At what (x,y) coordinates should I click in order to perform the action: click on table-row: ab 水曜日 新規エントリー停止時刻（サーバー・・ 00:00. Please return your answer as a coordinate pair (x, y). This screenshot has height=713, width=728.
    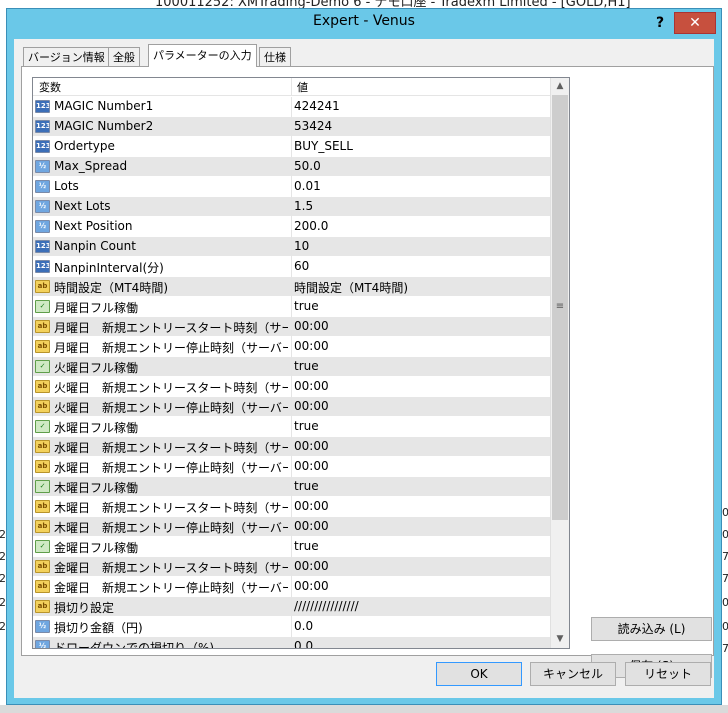
    Looking at the image, I should click on (291, 467).